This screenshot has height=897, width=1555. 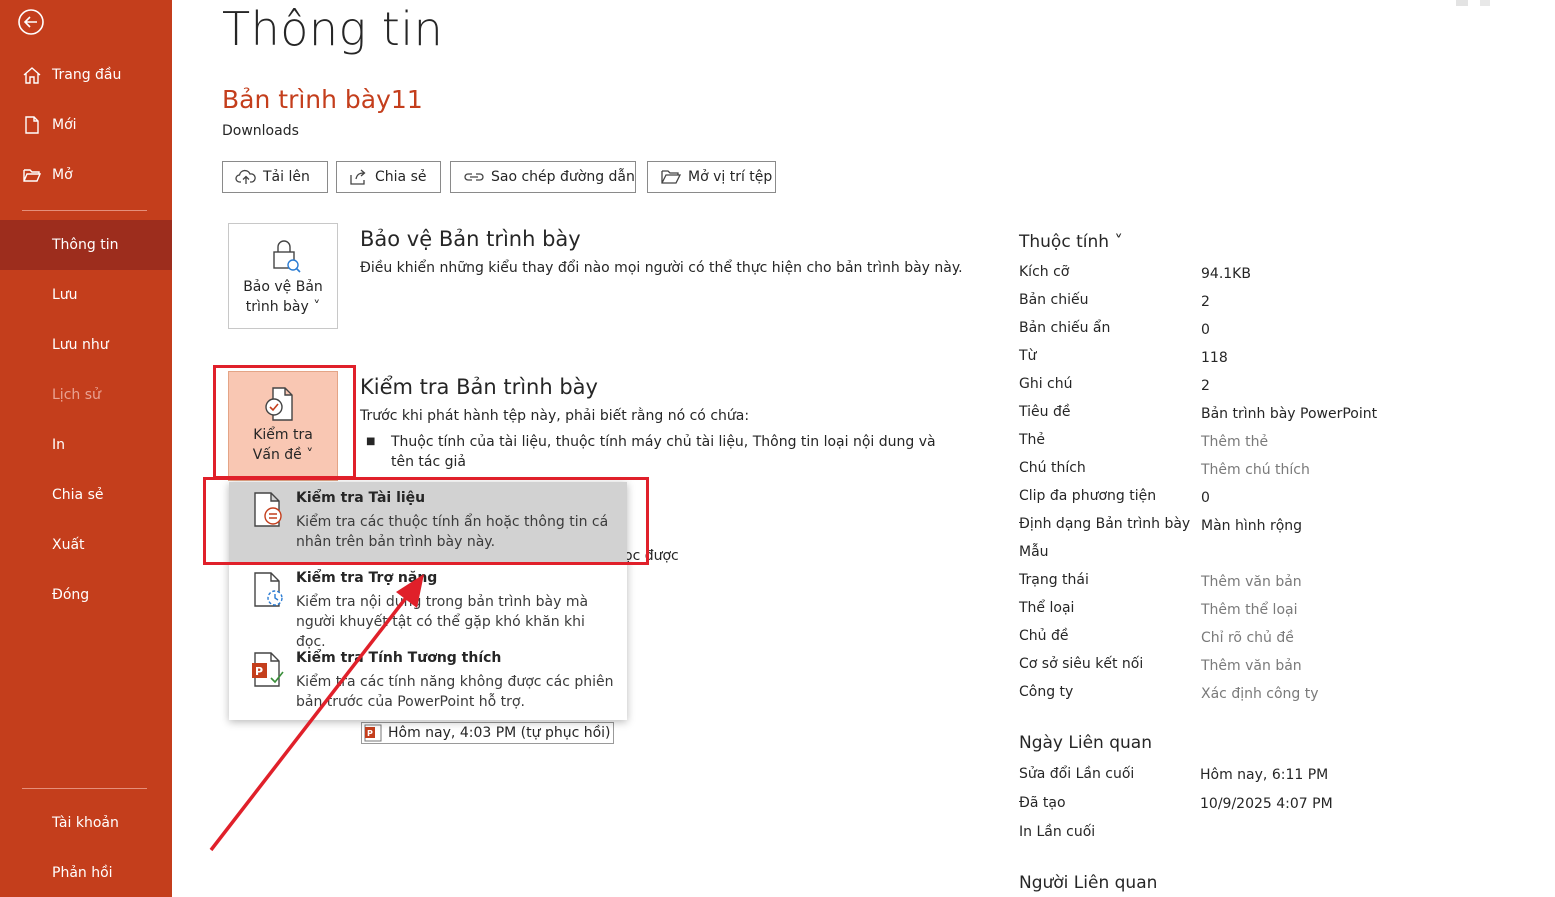 I want to click on new-document-icon, so click(x=32, y=125).